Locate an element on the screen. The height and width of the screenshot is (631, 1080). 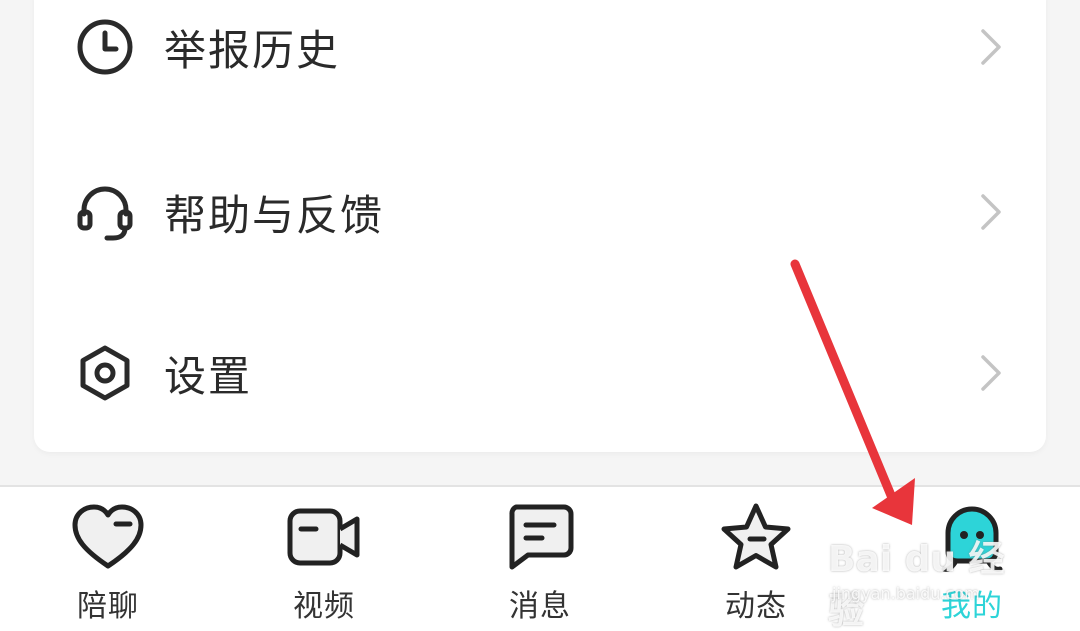
tab-label: 视频 is located at coordinates (324, 606).